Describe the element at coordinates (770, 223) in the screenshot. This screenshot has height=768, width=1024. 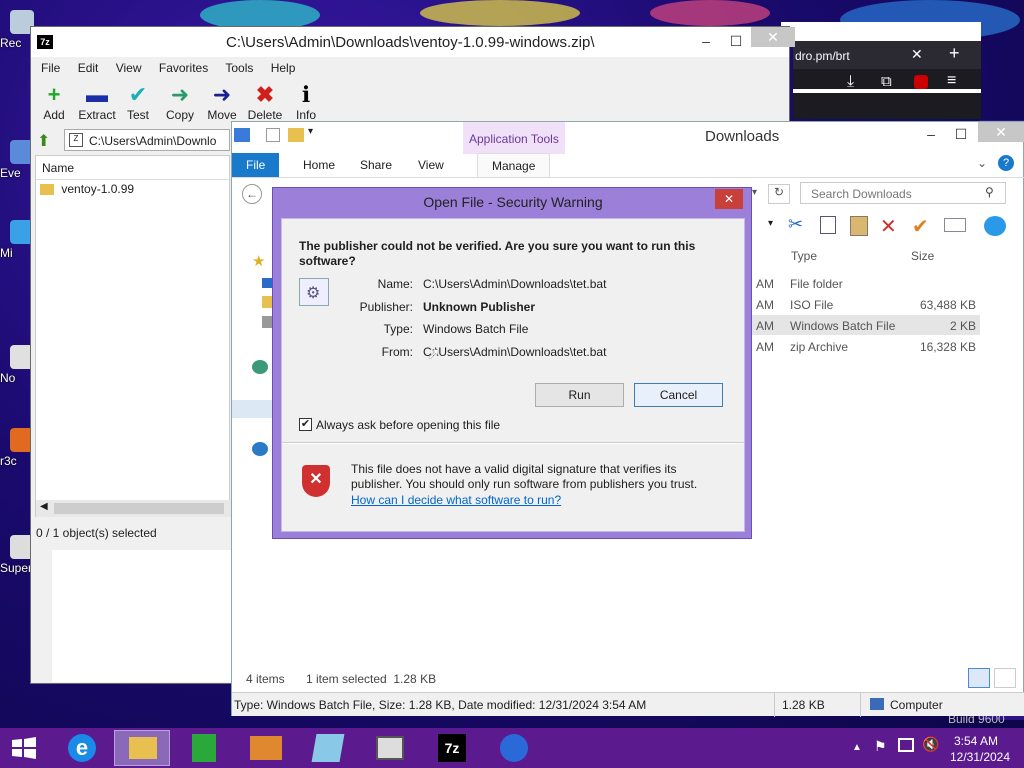
I see `dropdown-icon: ▾` at that location.